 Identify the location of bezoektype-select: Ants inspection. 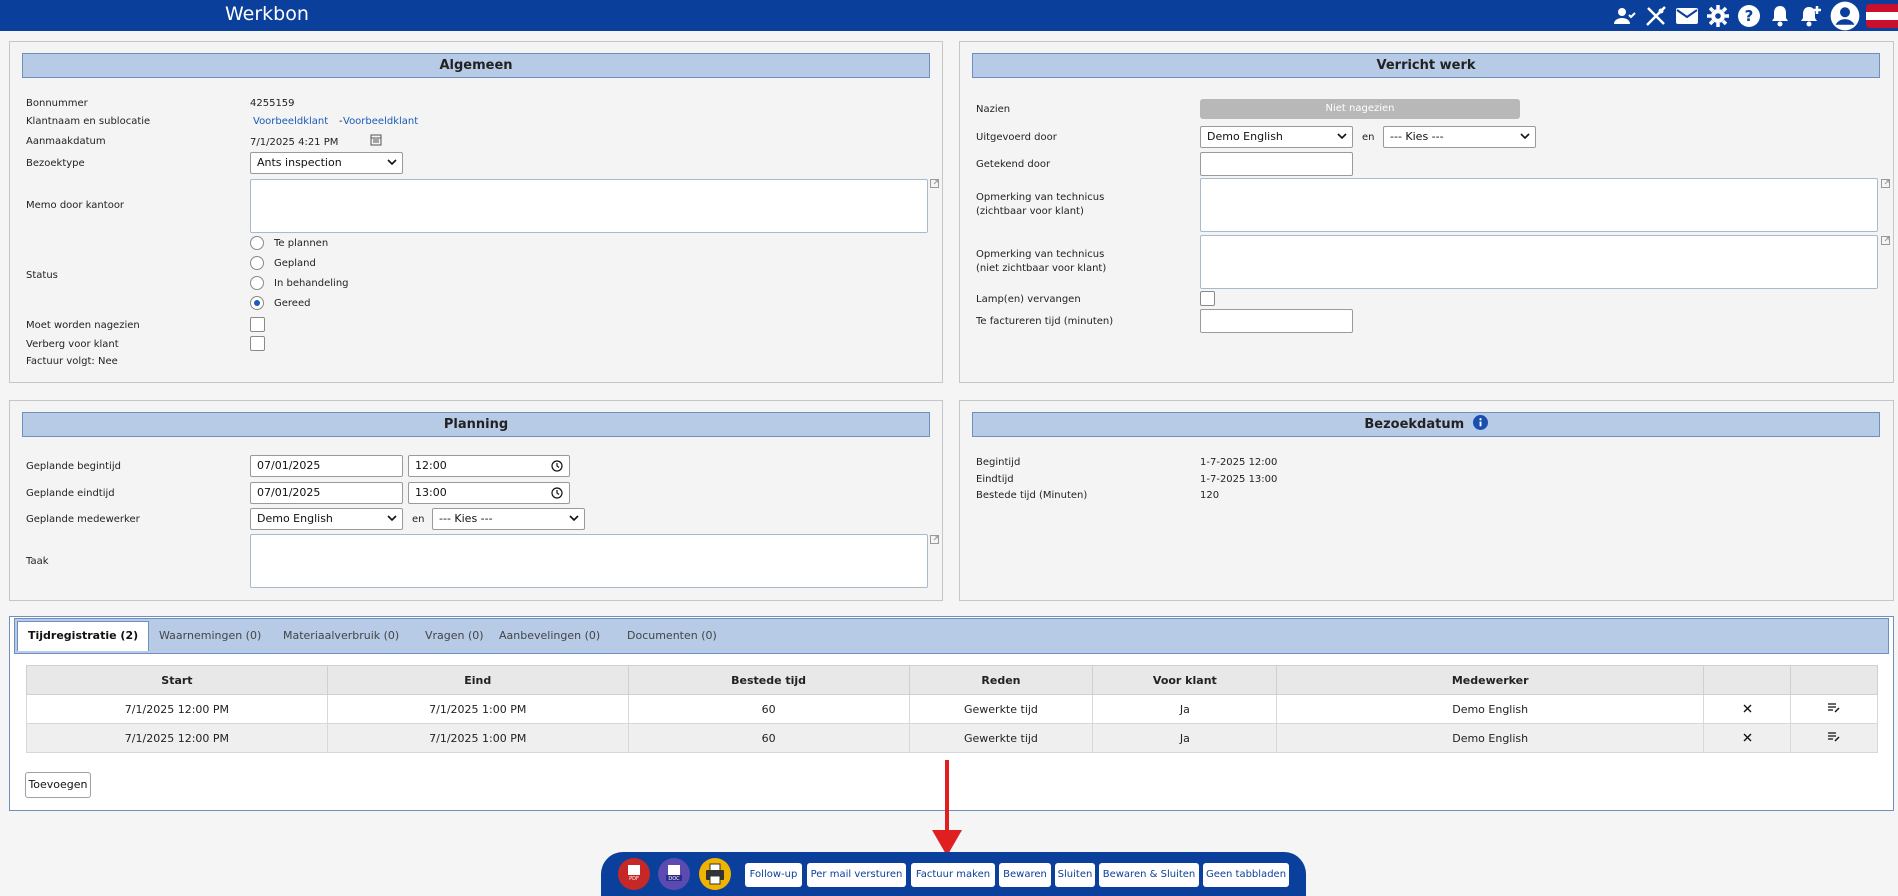
(326, 163).